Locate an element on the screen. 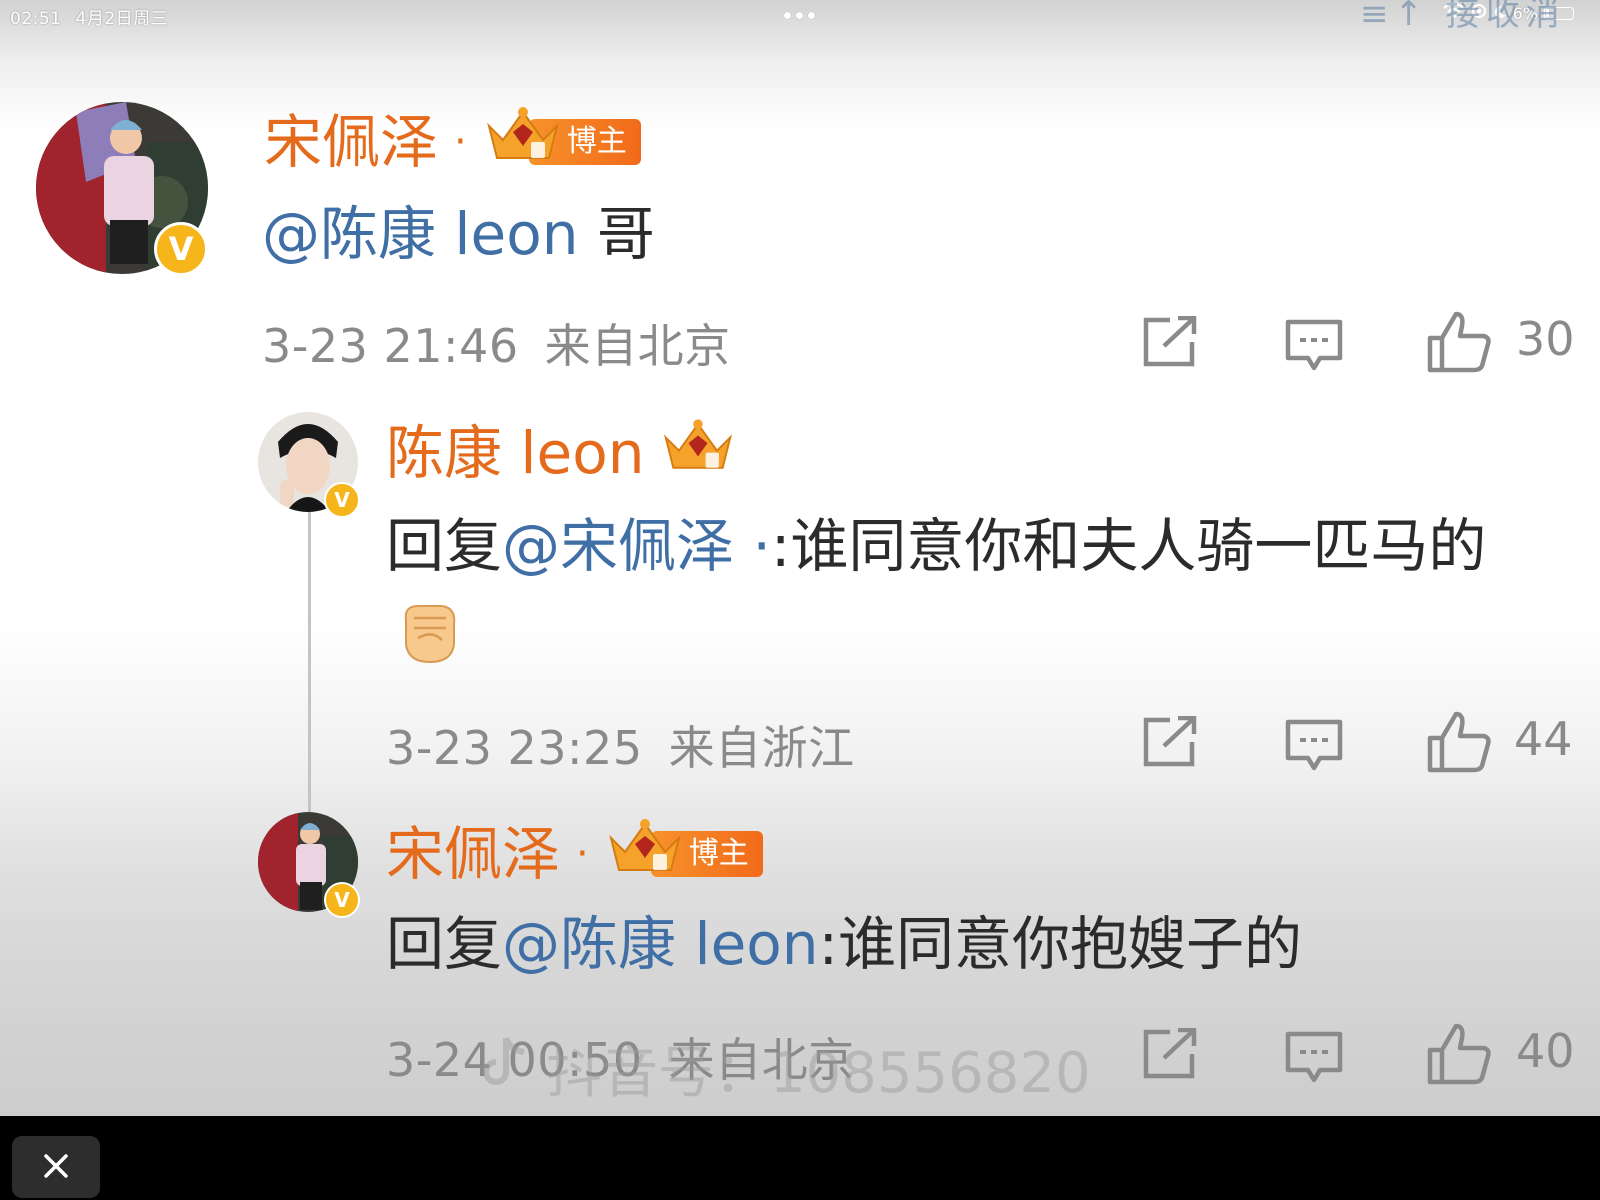 The width and height of the screenshot is (1600, 1200). douyin-watermark: 抖音号：108556820 is located at coordinates (785, 1068).